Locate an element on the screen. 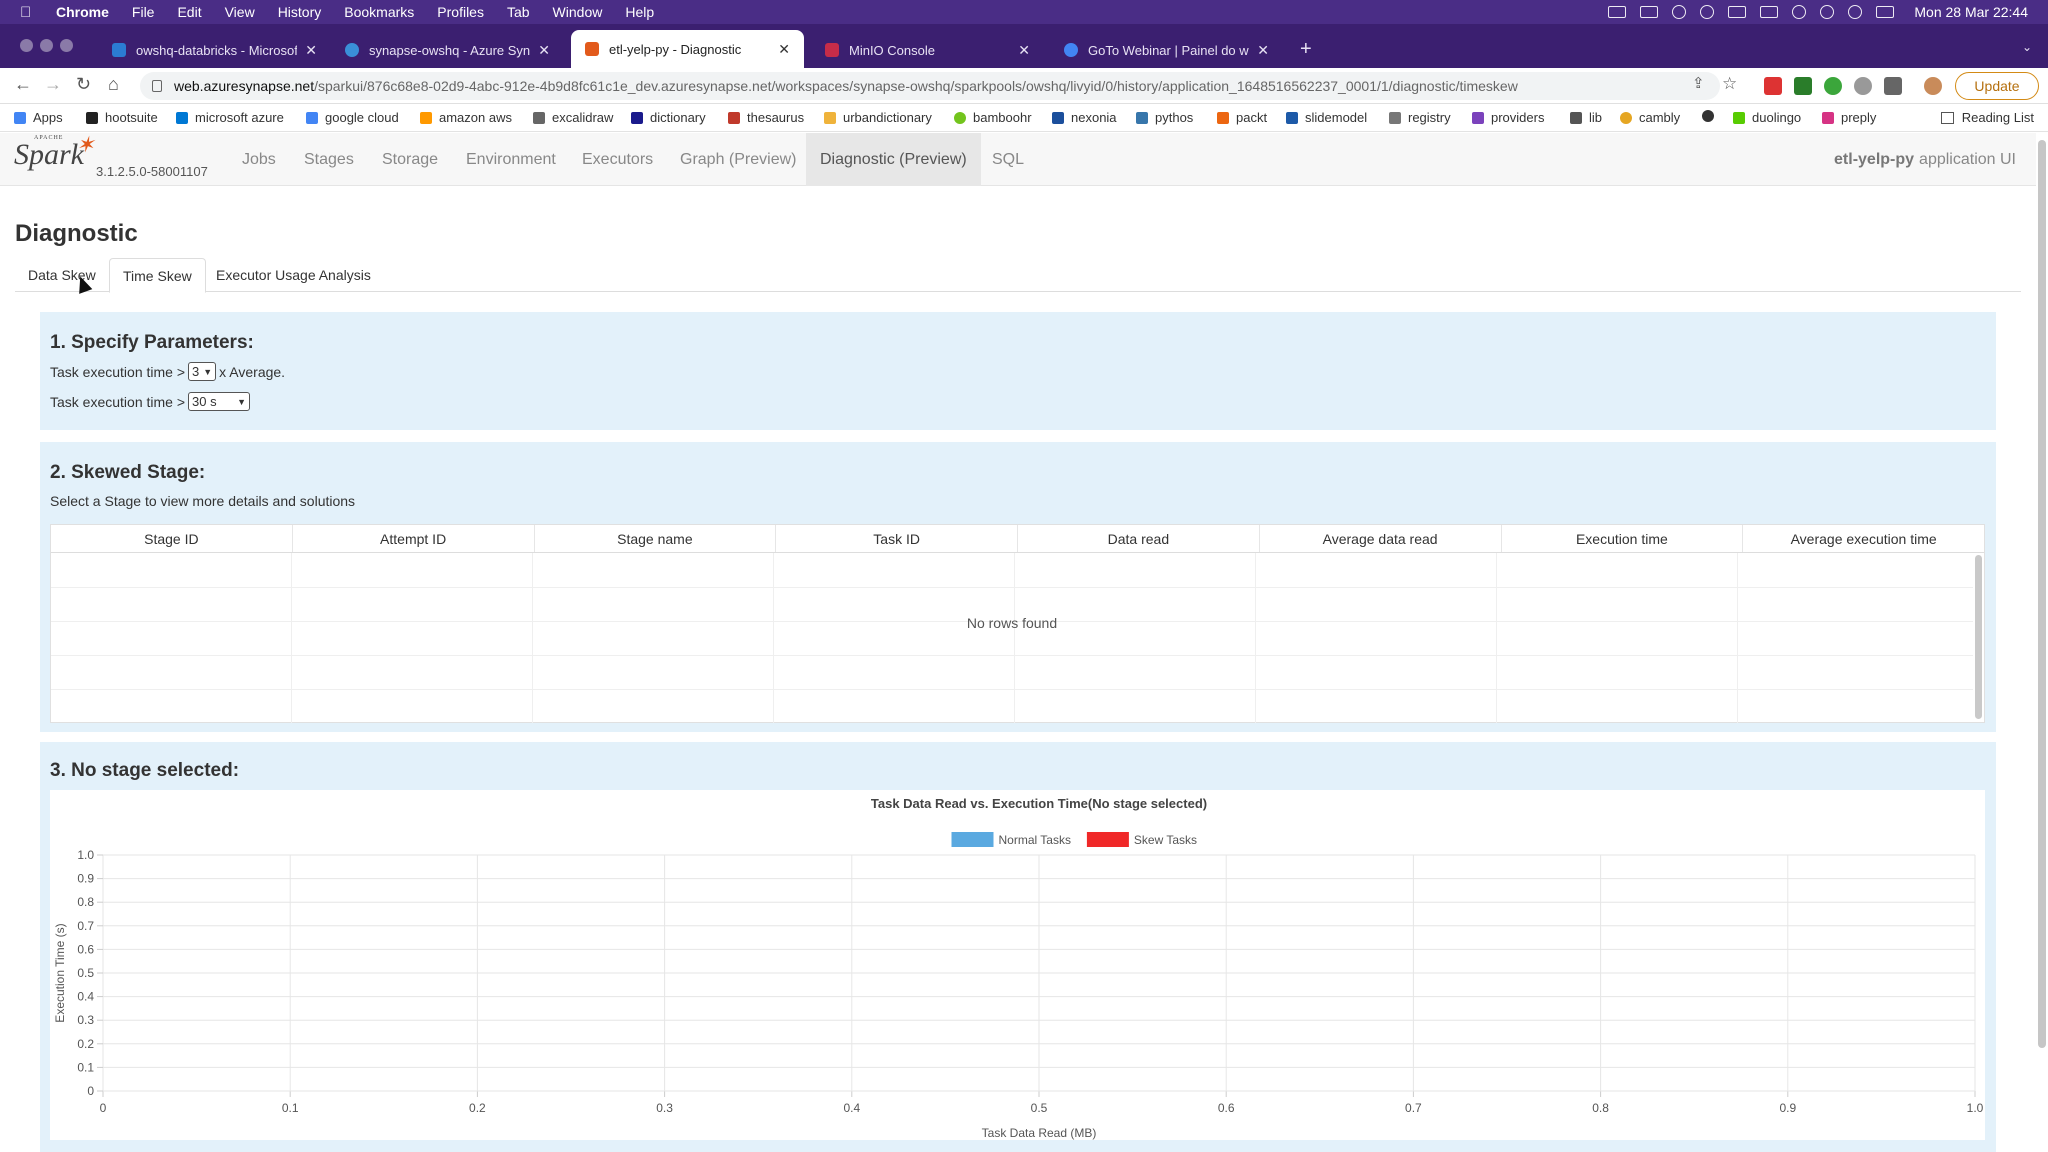  cloud-icon is located at coordinates (1707, 12).